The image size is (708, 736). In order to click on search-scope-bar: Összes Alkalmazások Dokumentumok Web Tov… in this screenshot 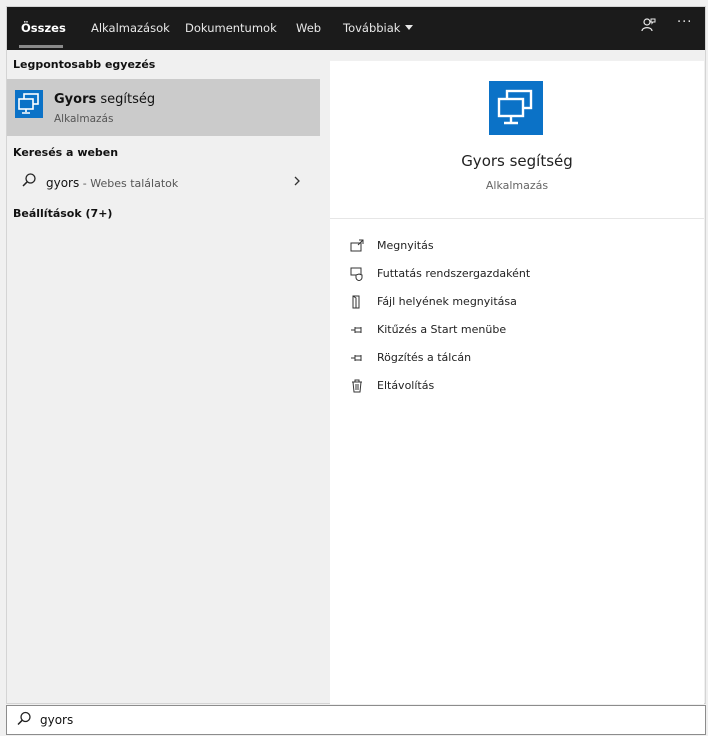, I will do `click(356, 28)`.